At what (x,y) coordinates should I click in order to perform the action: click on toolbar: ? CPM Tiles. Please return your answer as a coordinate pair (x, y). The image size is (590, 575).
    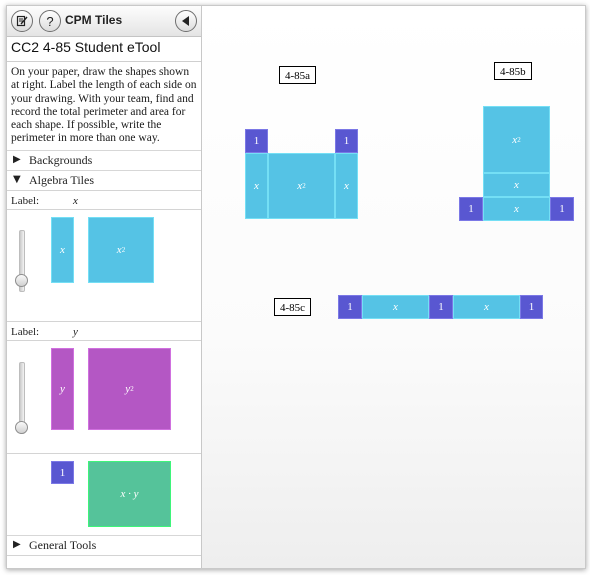
    Looking at the image, I should click on (104, 21).